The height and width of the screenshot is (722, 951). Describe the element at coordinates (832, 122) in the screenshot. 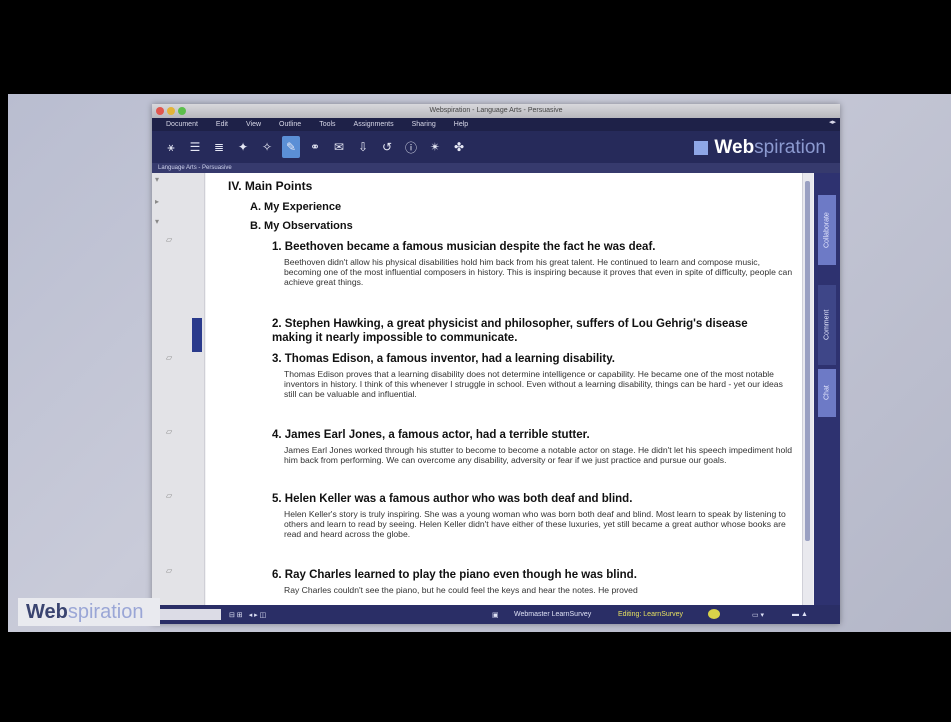

I see `resize-arrows-icon: ◂▸` at that location.